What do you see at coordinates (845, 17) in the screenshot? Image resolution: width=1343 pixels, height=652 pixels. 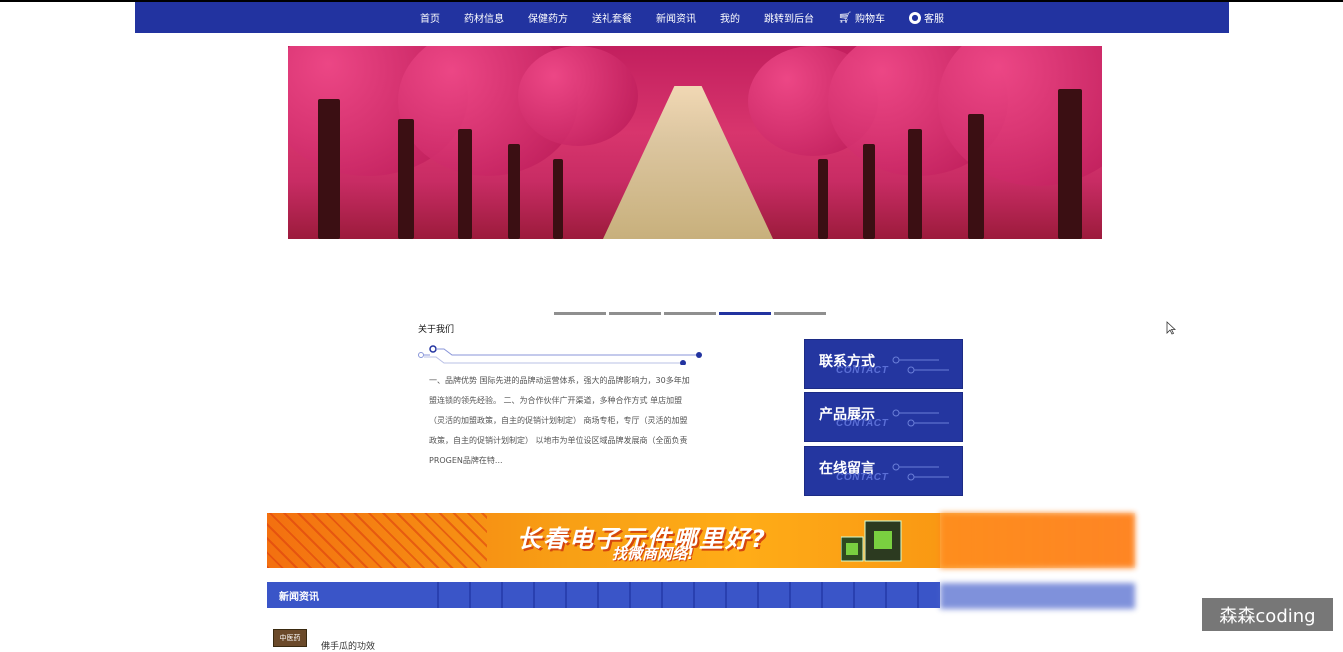 I see `cart-icon: 🛒︎` at bounding box center [845, 17].